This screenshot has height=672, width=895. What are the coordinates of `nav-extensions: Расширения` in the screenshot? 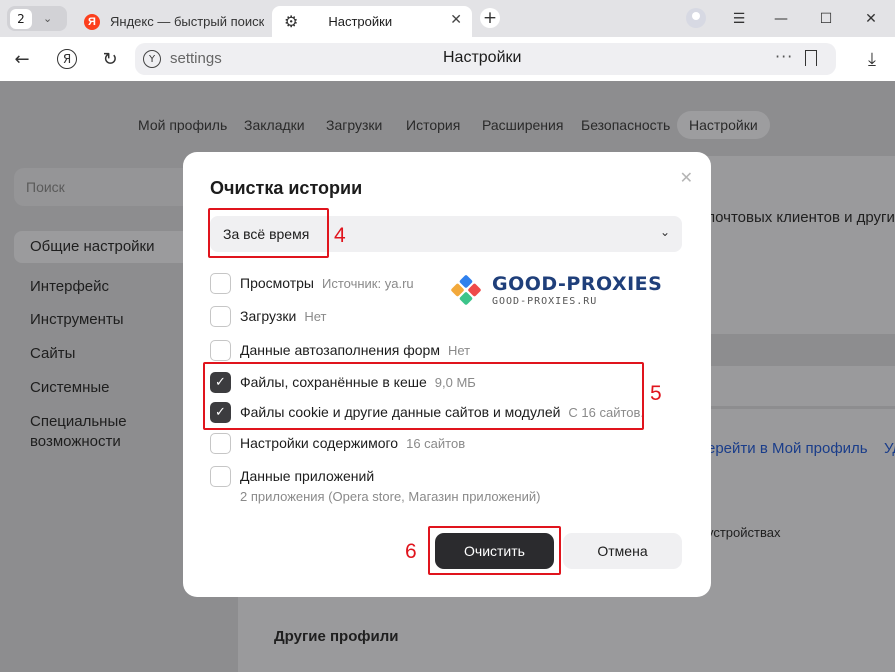 It's located at (522, 125).